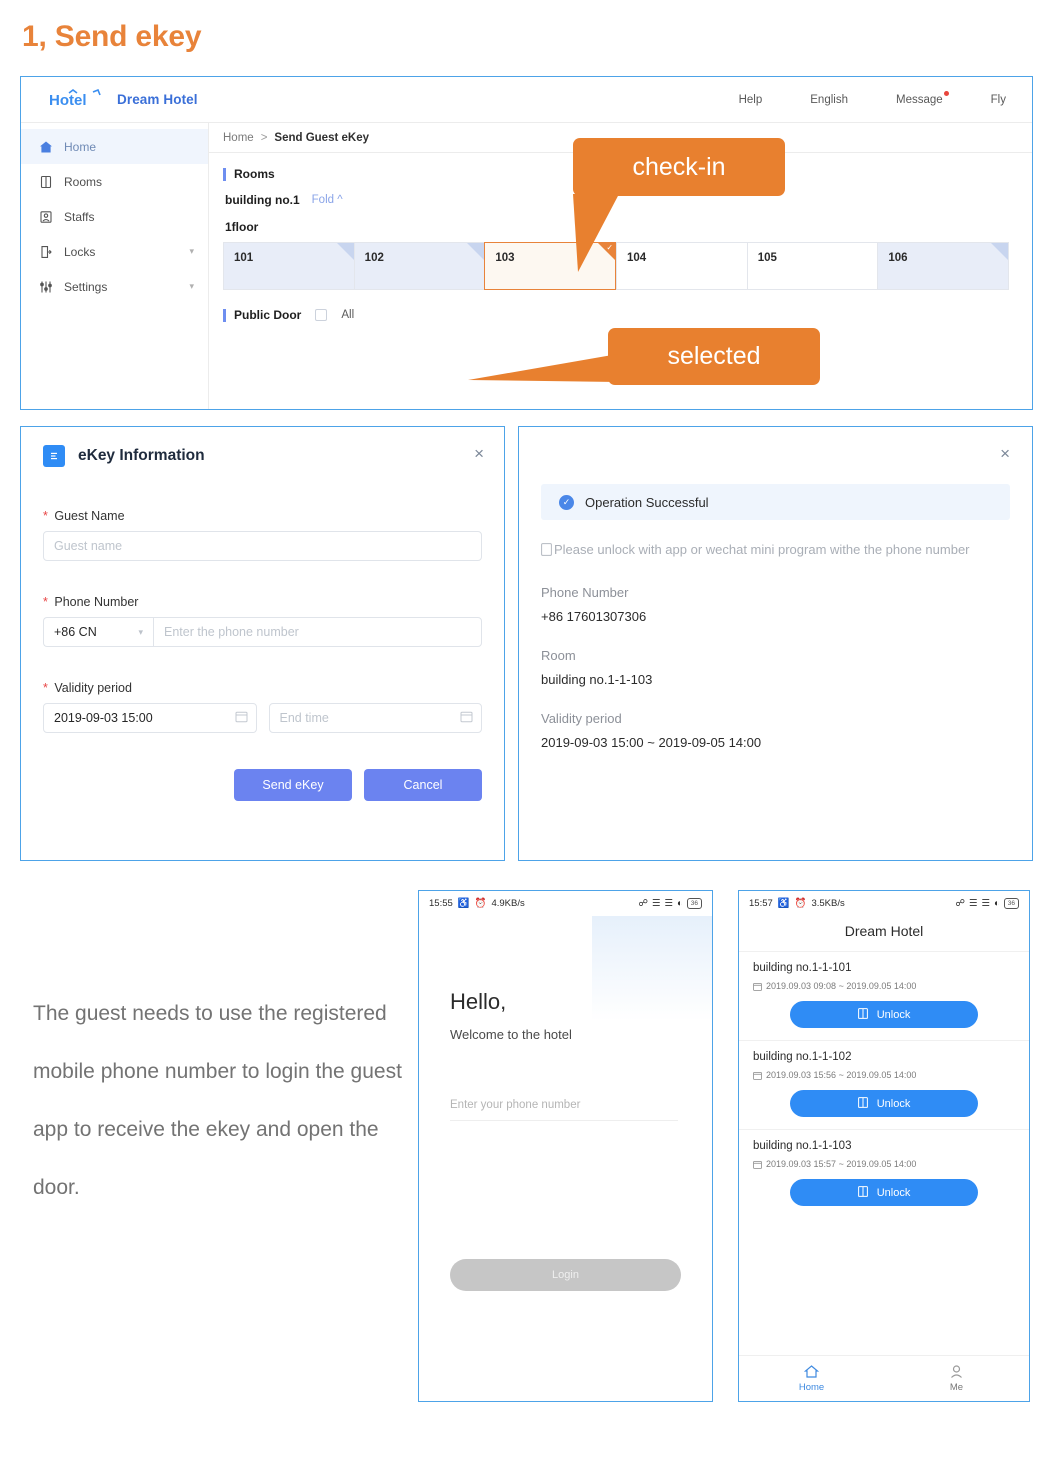 The width and height of the screenshot is (1060, 1474). What do you see at coordinates (919, 99) in the screenshot?
I see `nav-label: Message` at bounding box center [919, 99].